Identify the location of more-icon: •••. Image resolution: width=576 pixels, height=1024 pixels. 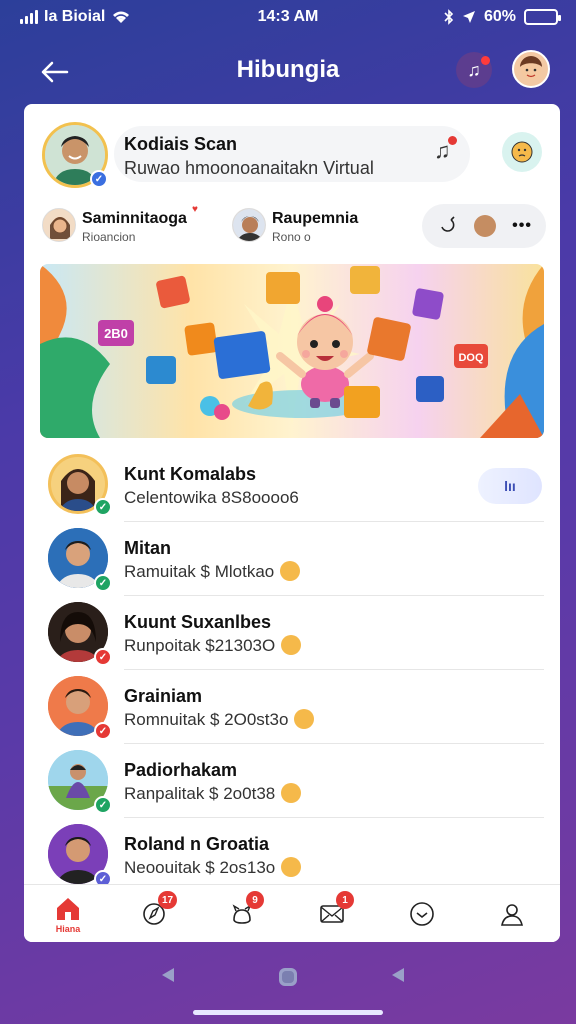
(522, 226).